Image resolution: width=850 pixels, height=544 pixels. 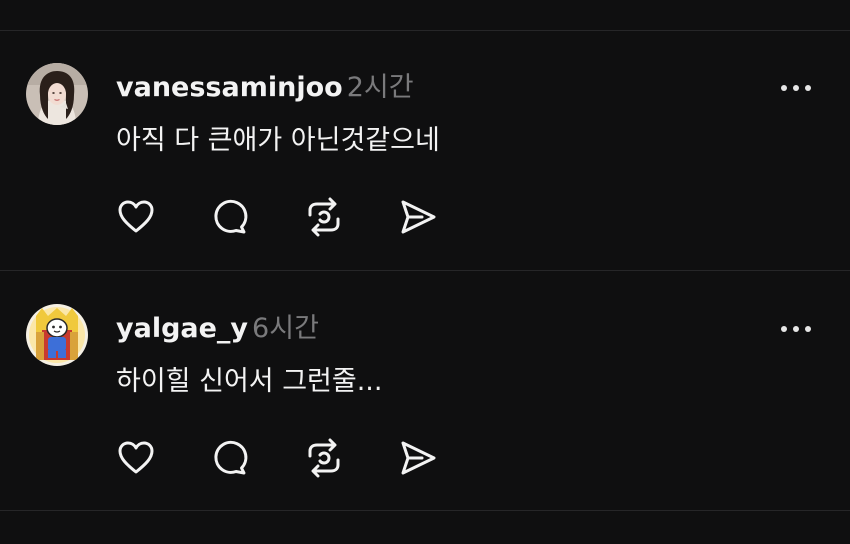 What do you see at coordinates (182, 328) in the screenshot?
I see `username: yalgae_y` at bounding box center [182, 328].